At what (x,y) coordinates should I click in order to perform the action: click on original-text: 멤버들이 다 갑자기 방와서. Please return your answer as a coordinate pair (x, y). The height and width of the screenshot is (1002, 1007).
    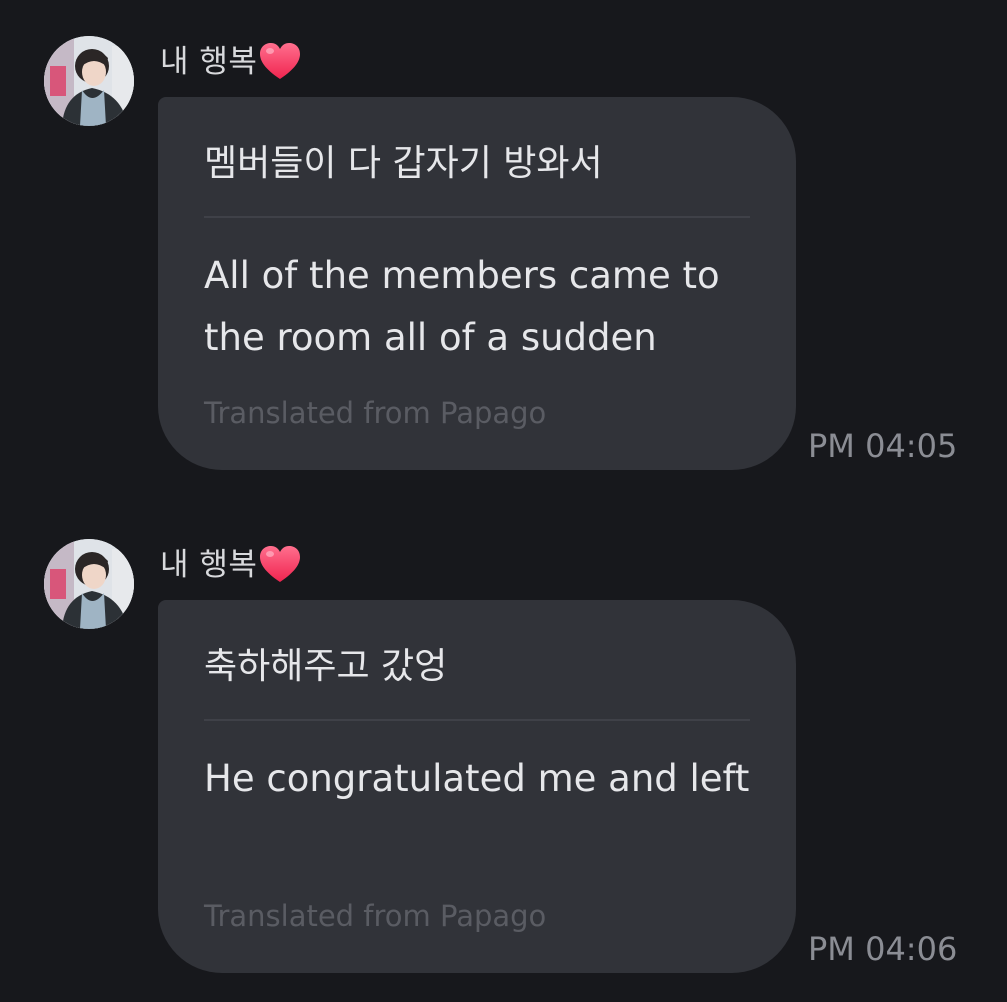
    Looking at the image, I should click on (403, 163).